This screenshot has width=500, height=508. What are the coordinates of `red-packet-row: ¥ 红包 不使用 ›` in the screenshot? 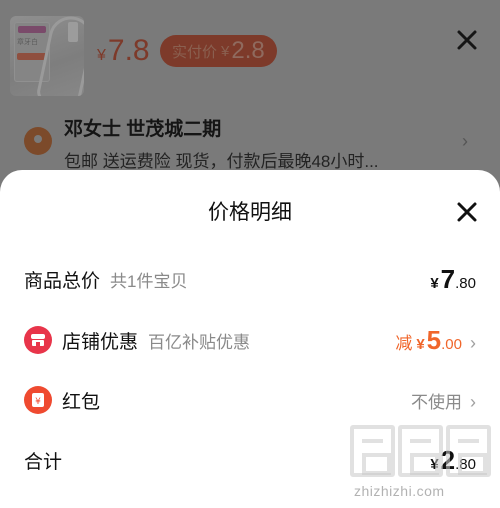 It's located at (250, 400).